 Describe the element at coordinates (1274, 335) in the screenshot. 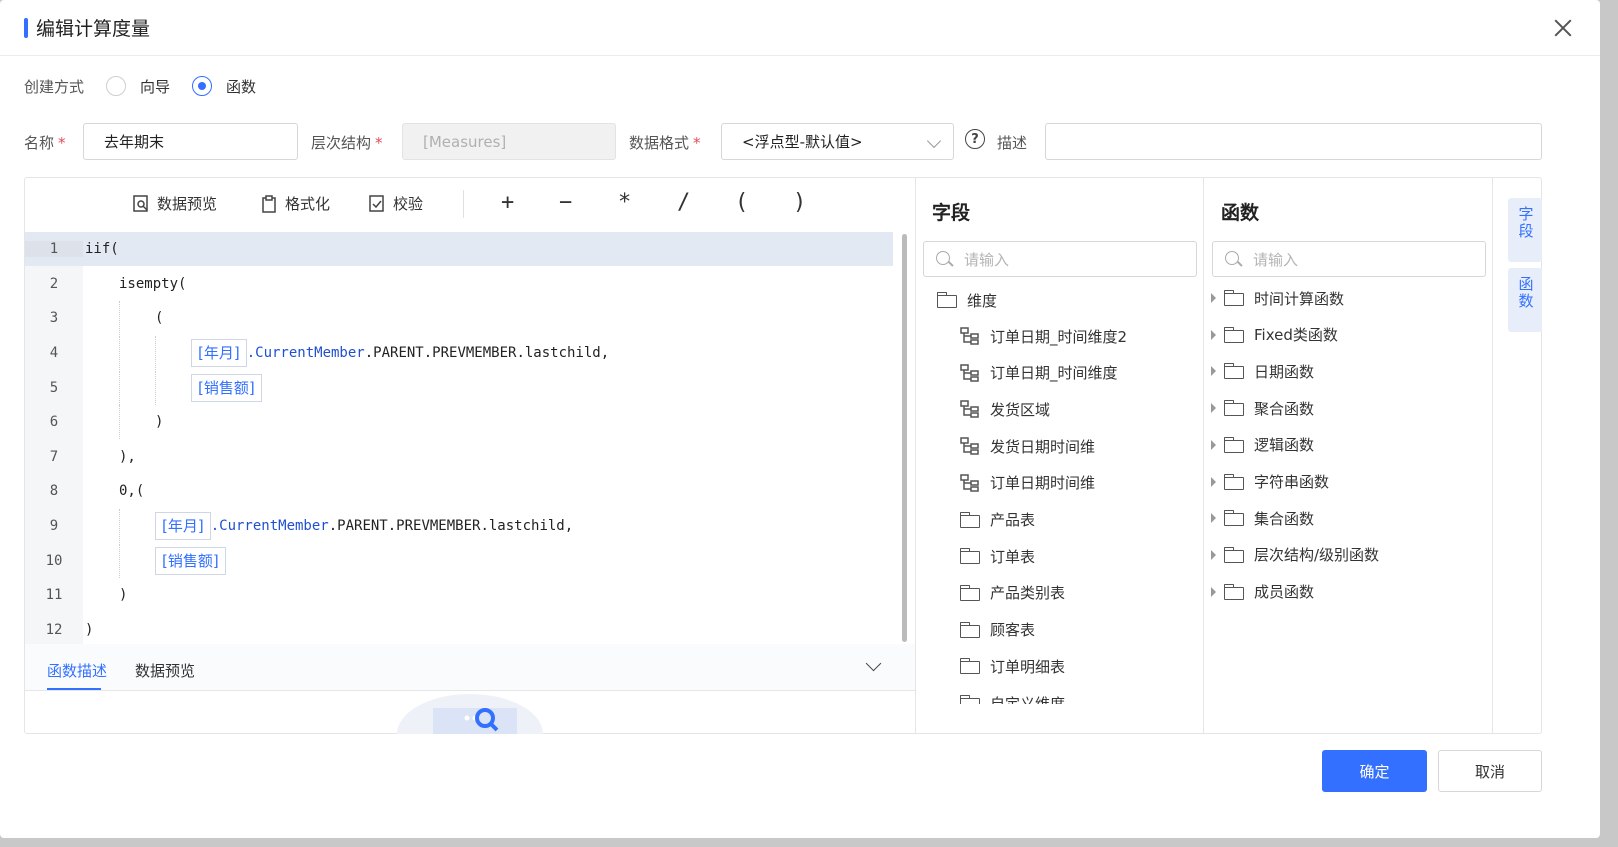

I see `function-category-item: Fixed类函数` at that location.